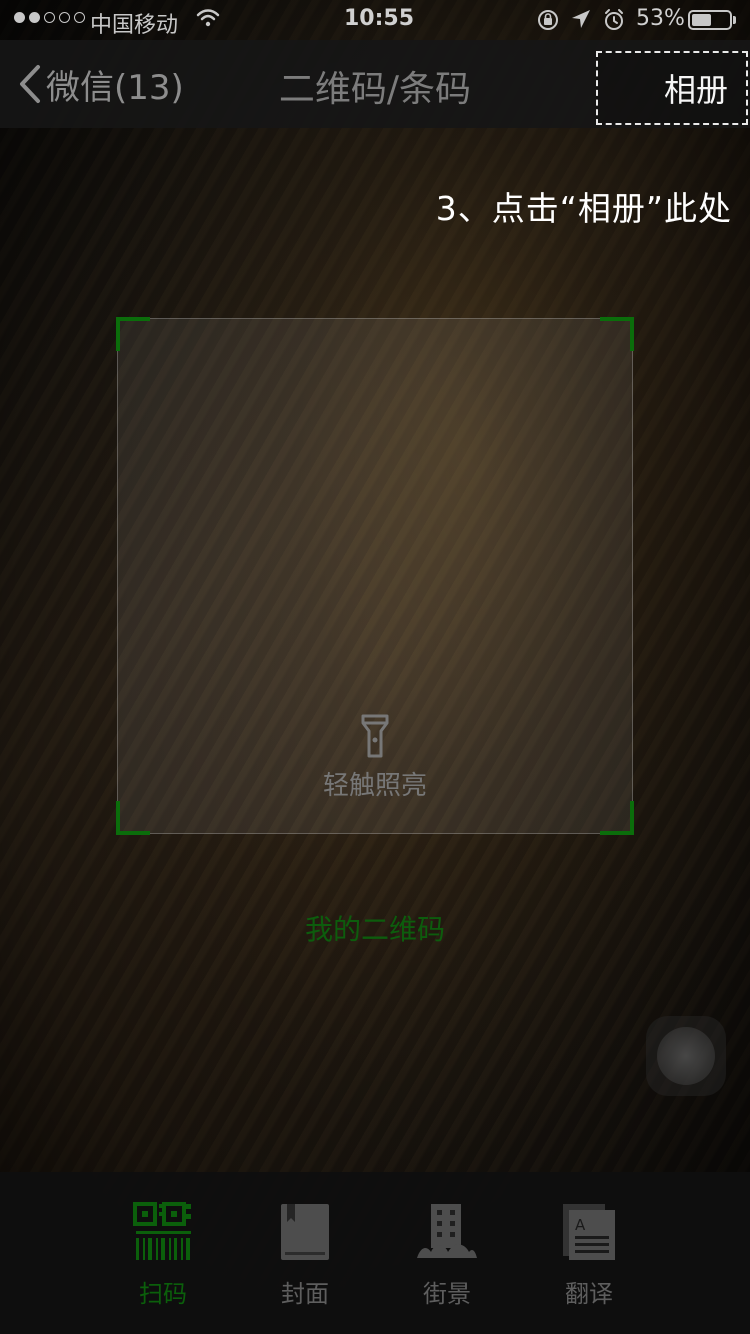  I want to click on torch-label: 轻触照亮, so click(374, 786).